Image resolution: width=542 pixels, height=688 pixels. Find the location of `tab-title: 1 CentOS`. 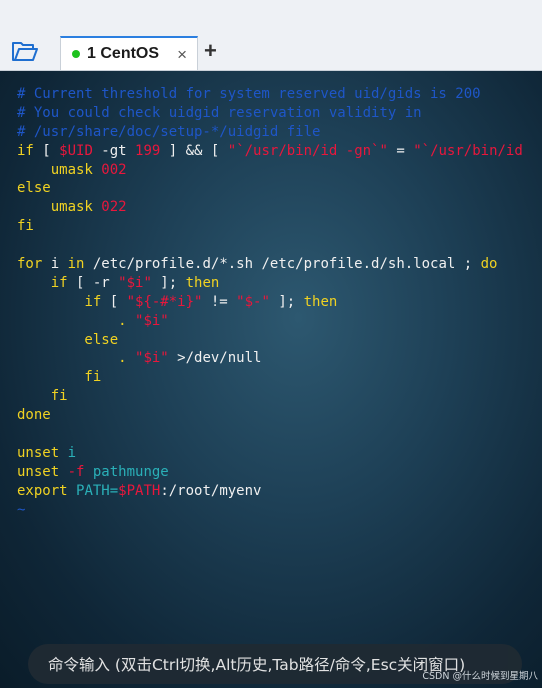

tab-title: 1 CentOS is located at coordinates (123, 53).